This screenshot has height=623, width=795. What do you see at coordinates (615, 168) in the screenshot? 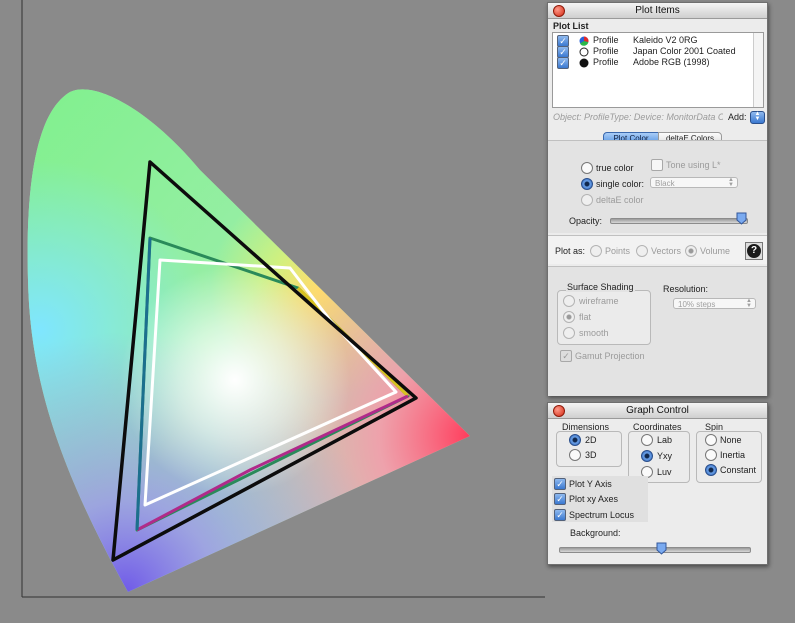
I see `true-color-label: true color` at bounding box center [615, 168].